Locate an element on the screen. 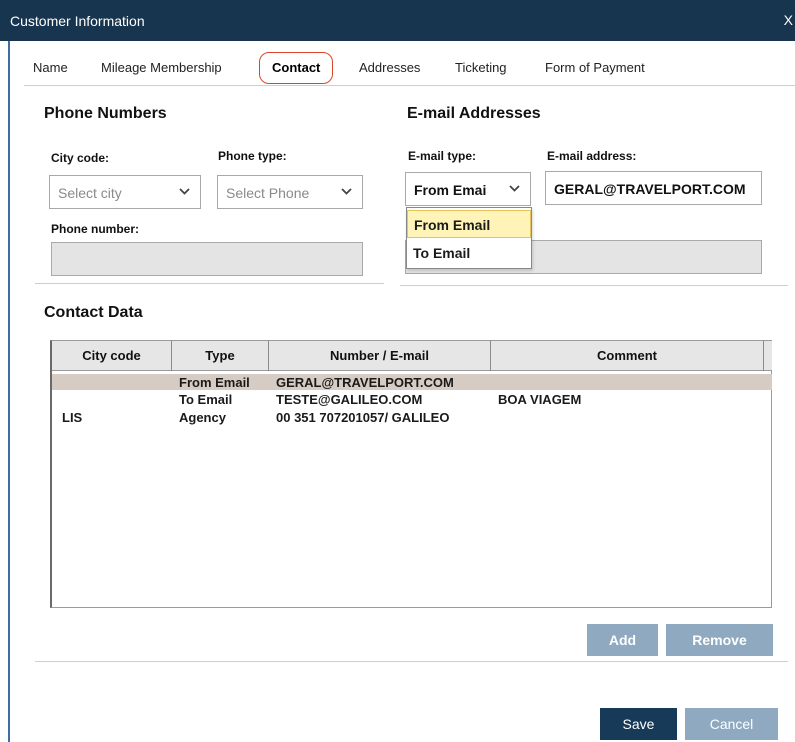 The width and height of the screenshot is (795, 742). city-code-select: Select city is located at coordinates (125, 192).